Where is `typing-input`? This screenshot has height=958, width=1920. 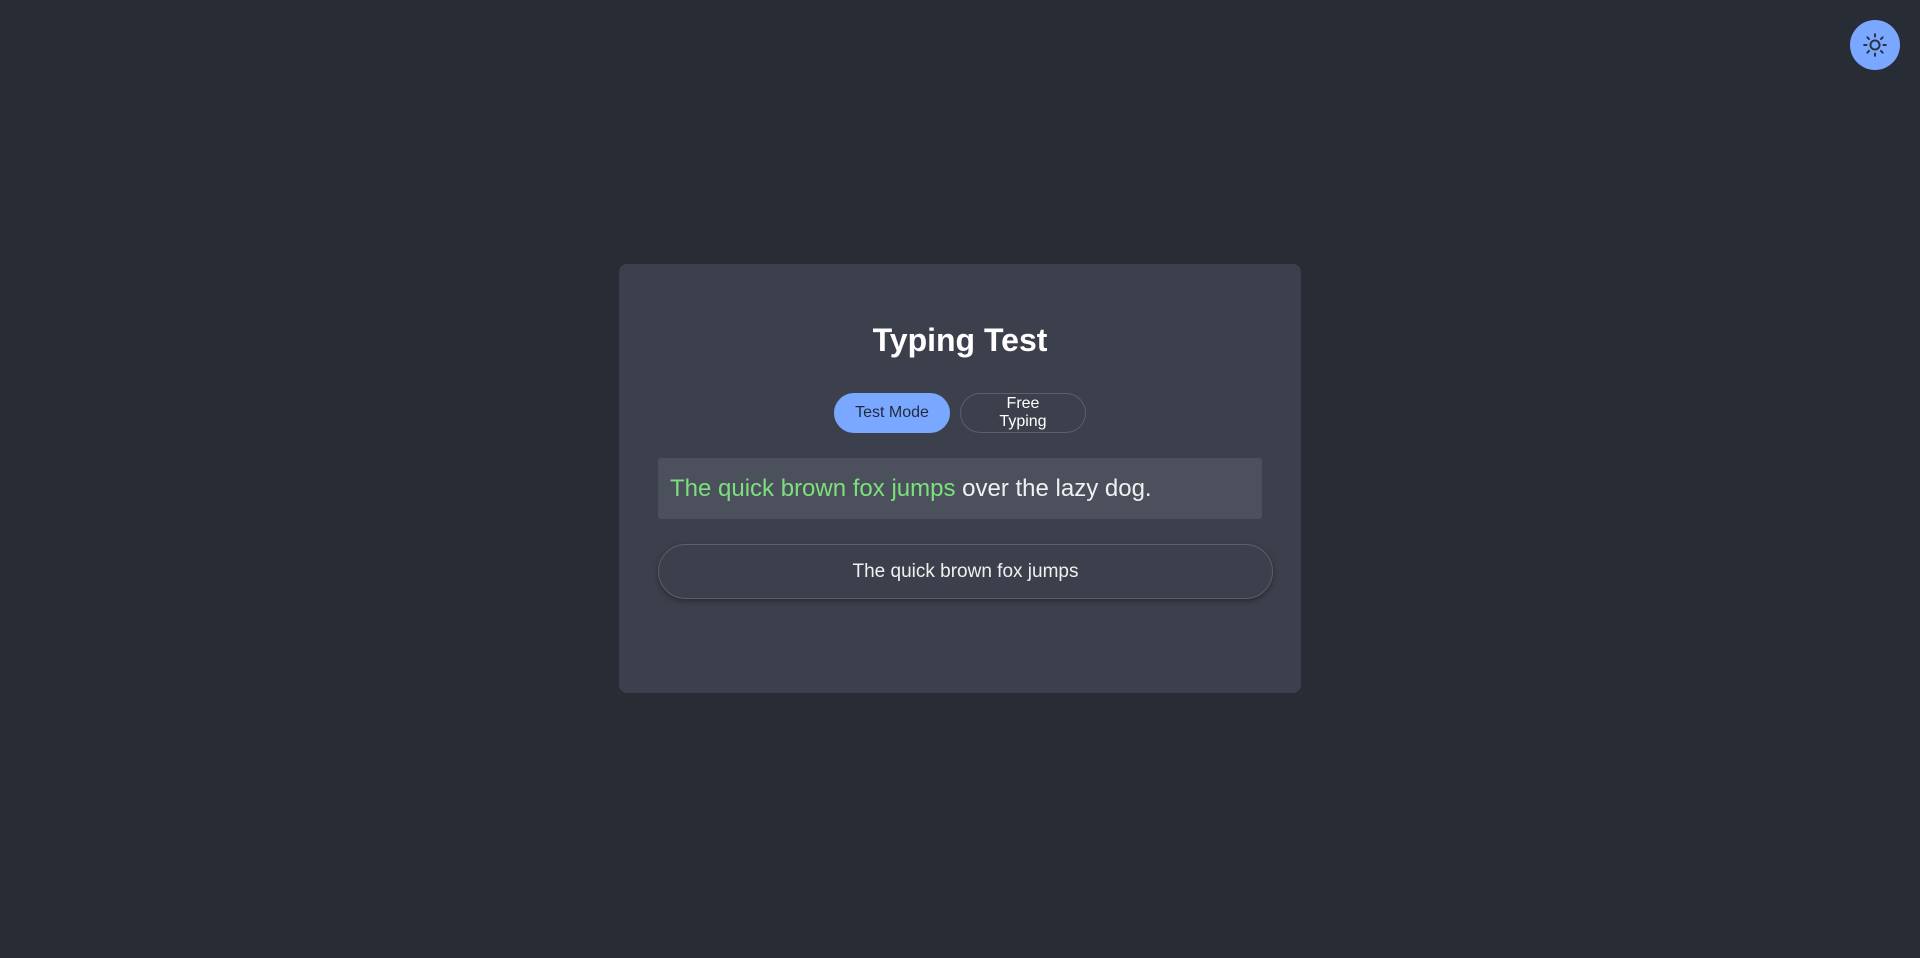 typing-input is located at coordinates (965, 571).